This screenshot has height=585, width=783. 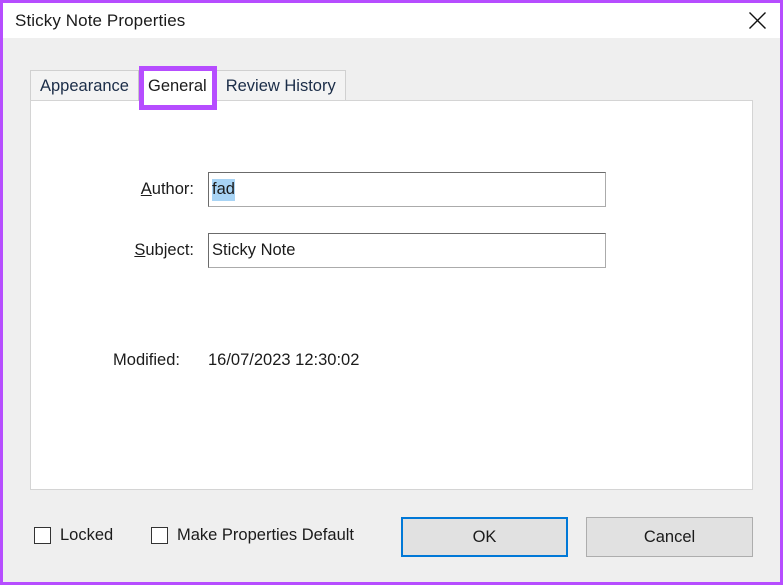 I want to click on dialog-footer: Locked Make Properties Default OK Cancel, so click(x=391, y=544).